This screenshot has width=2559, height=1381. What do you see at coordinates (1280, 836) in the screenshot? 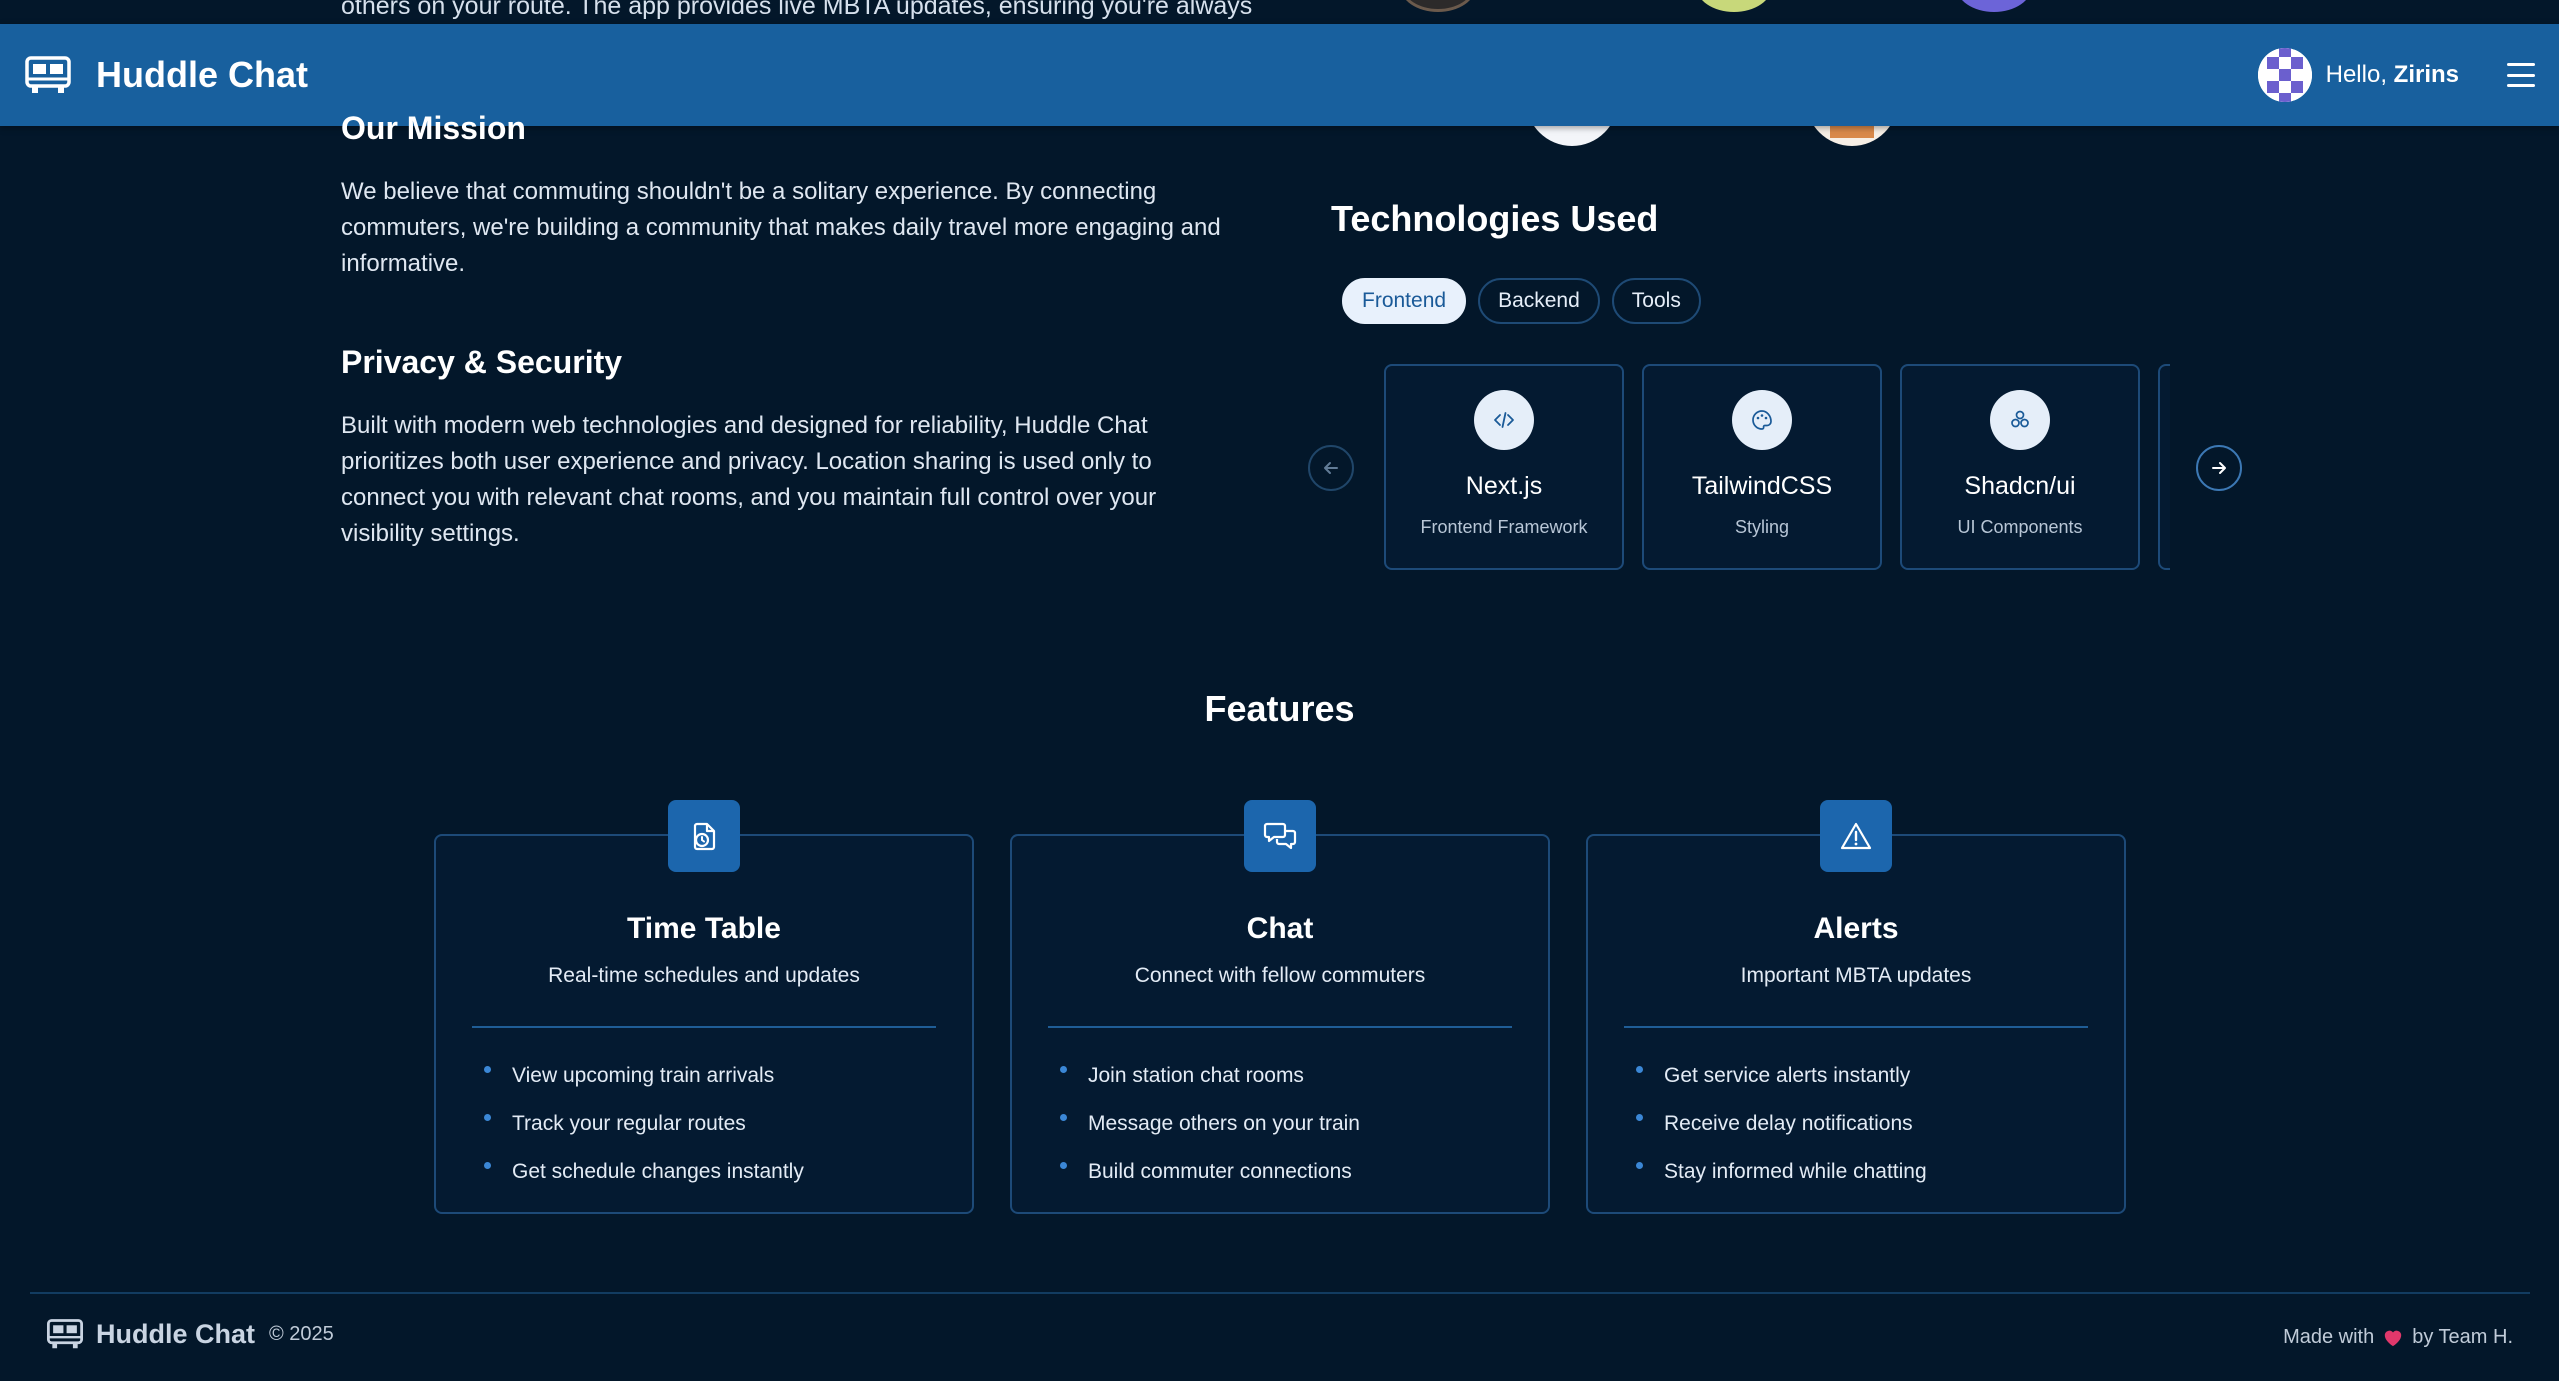
I see `chat-bubbles-icon` at bounding box center [1280, 836].